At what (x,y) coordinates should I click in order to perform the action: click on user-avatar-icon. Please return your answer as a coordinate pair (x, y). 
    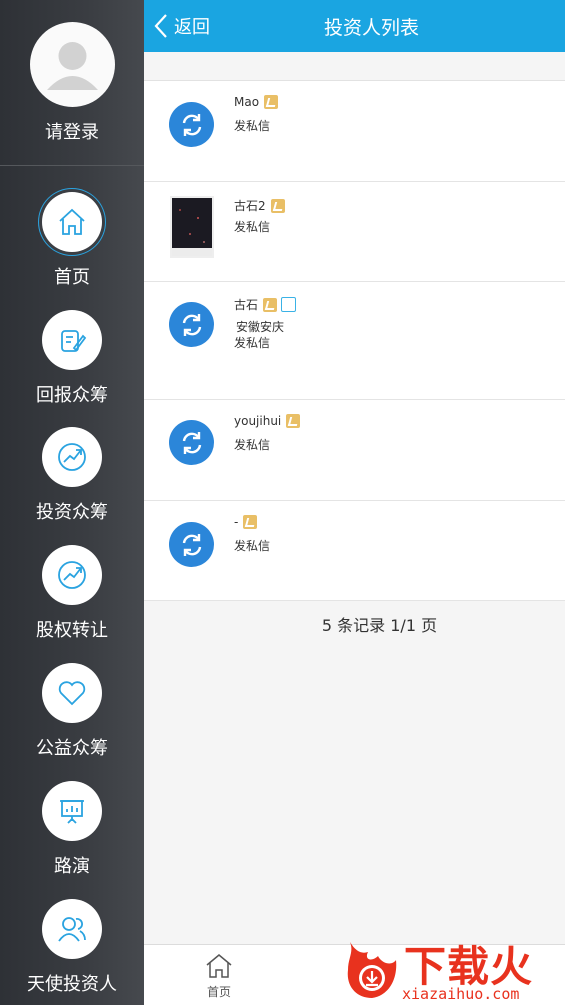
    Looking at the image, I should click on (72, 64).